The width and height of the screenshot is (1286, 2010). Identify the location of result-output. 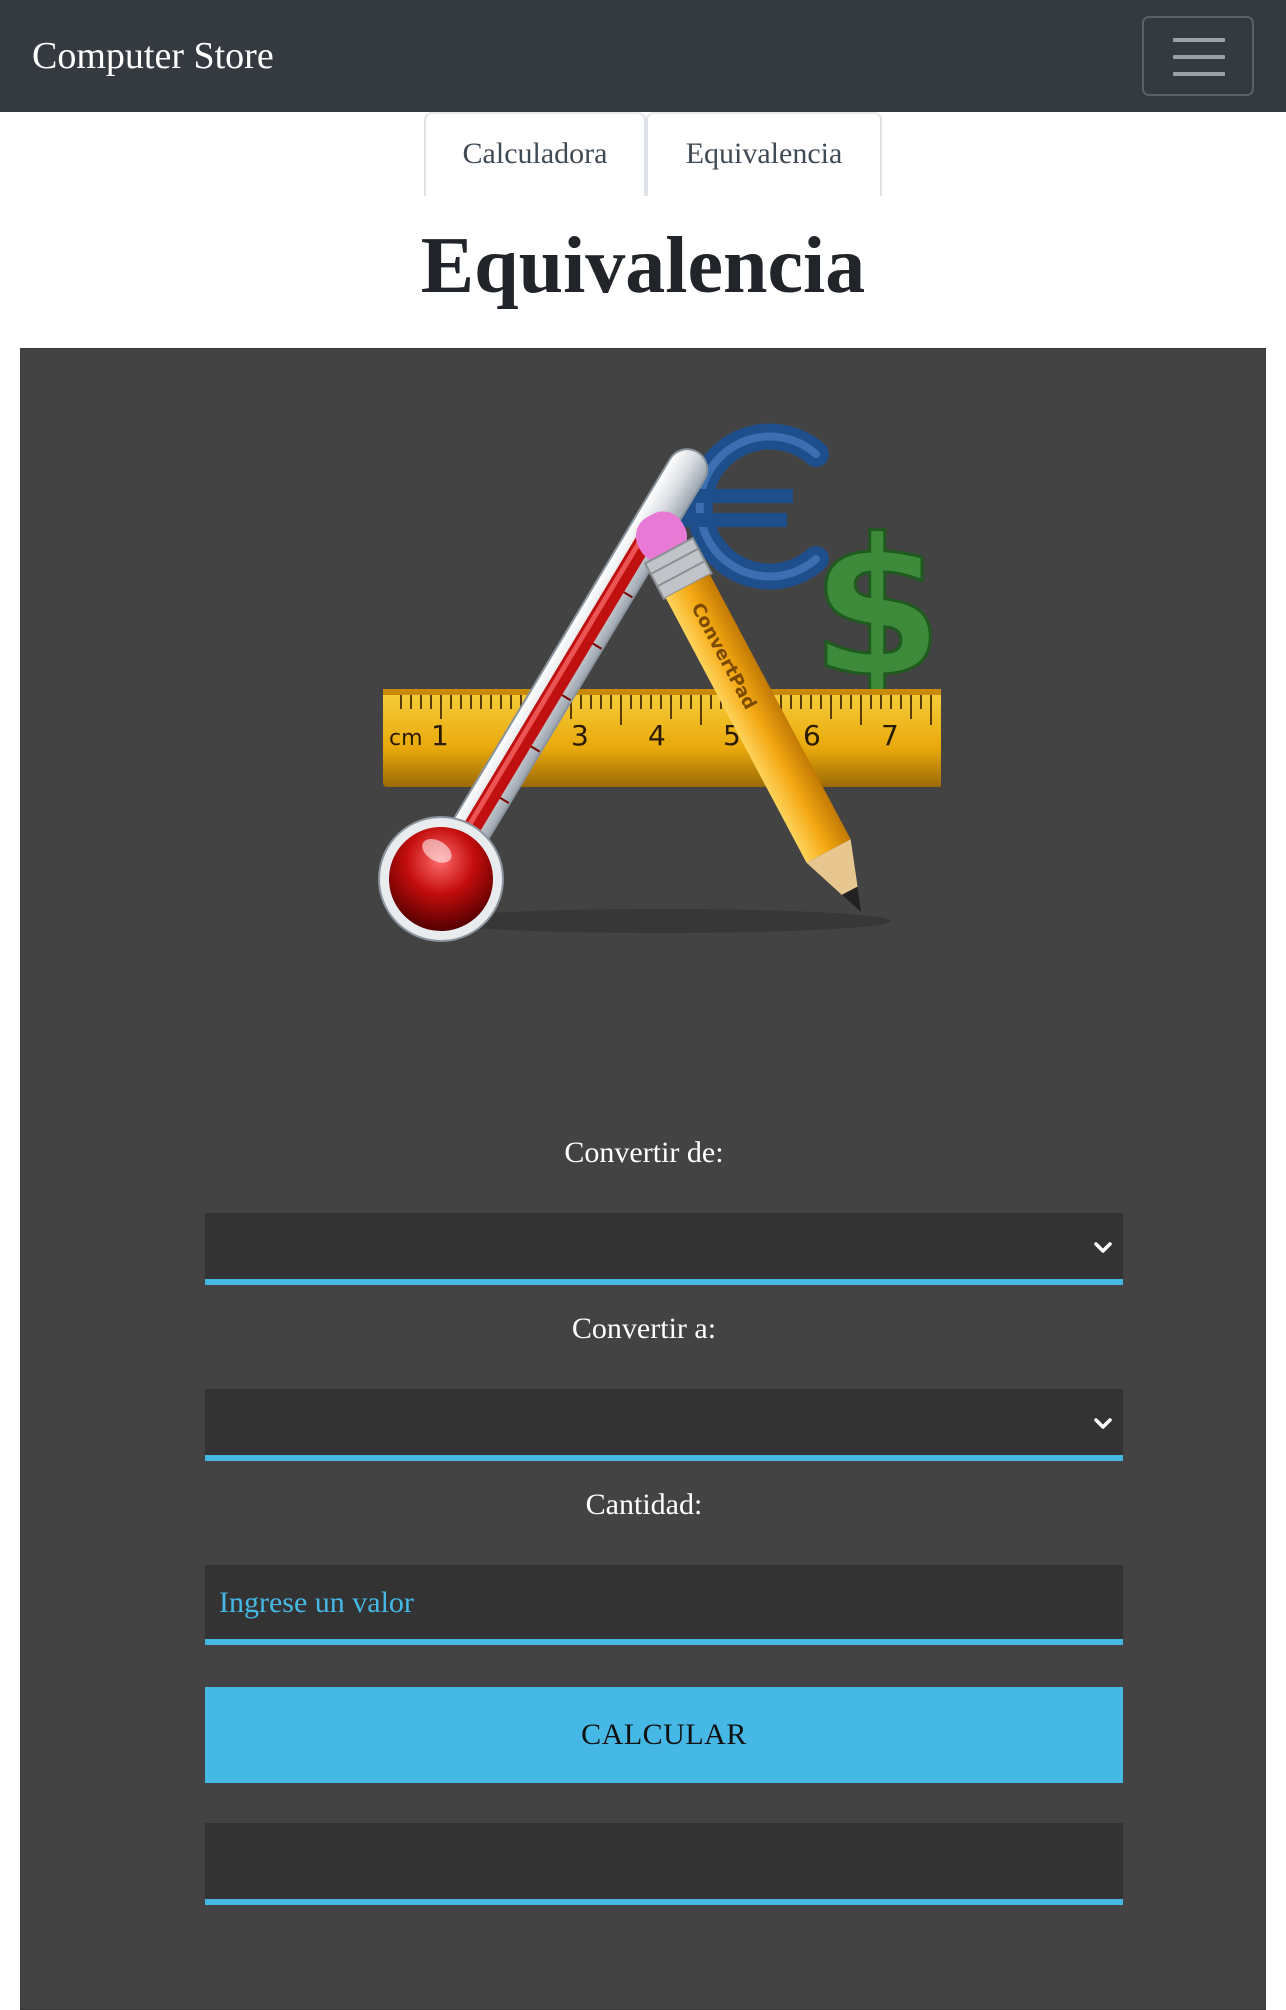
(664, 1864).